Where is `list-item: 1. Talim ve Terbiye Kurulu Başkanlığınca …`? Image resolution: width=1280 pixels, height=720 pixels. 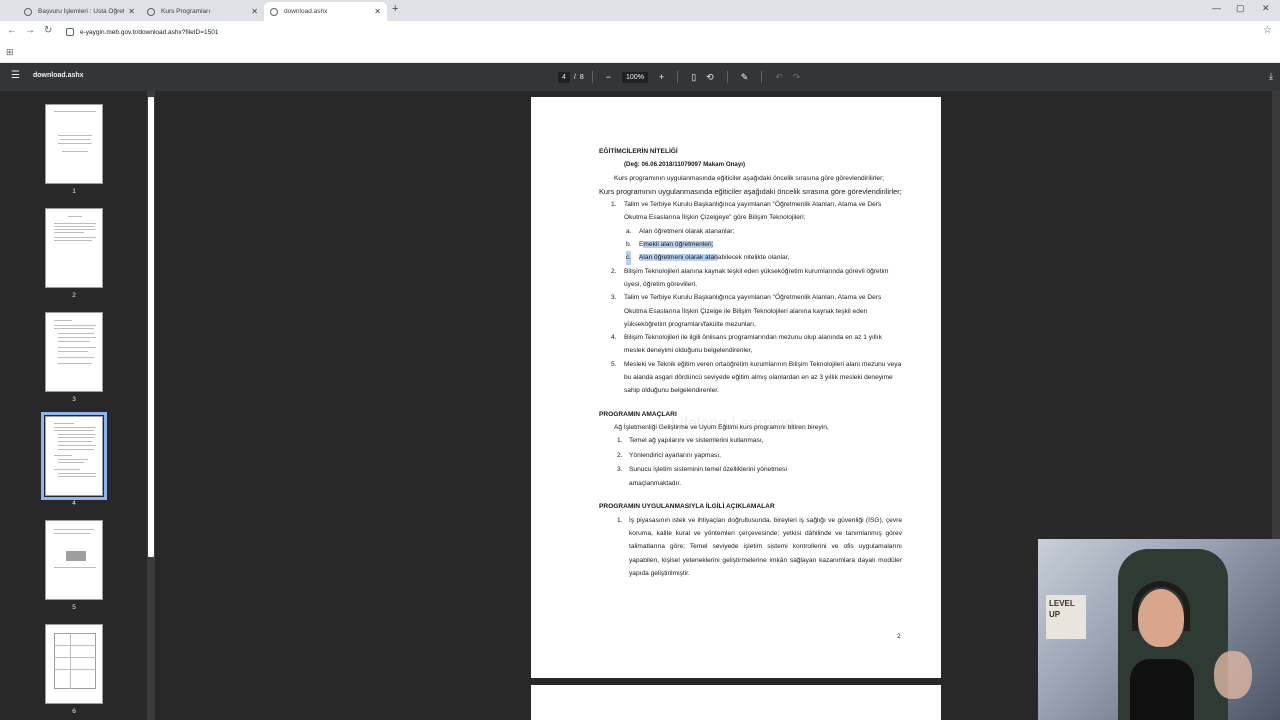
list-item: 1. Talim ve Terbiye Kurulu Başkanlığınca … is located at coordinates (746, 211).